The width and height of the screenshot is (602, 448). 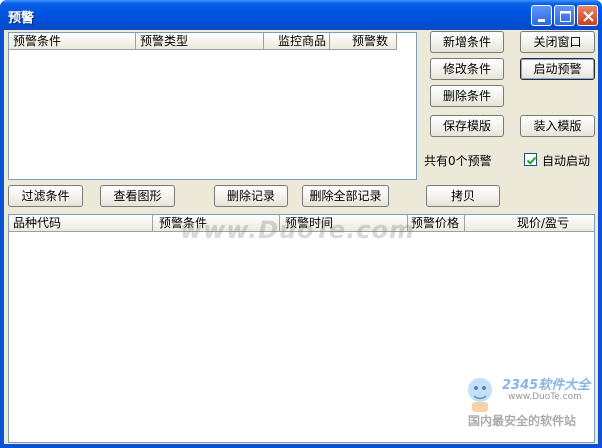 I want to click on alert-list-header: 预警条件 预警类型 监控商品 预警数, so click(x=212, y=41).